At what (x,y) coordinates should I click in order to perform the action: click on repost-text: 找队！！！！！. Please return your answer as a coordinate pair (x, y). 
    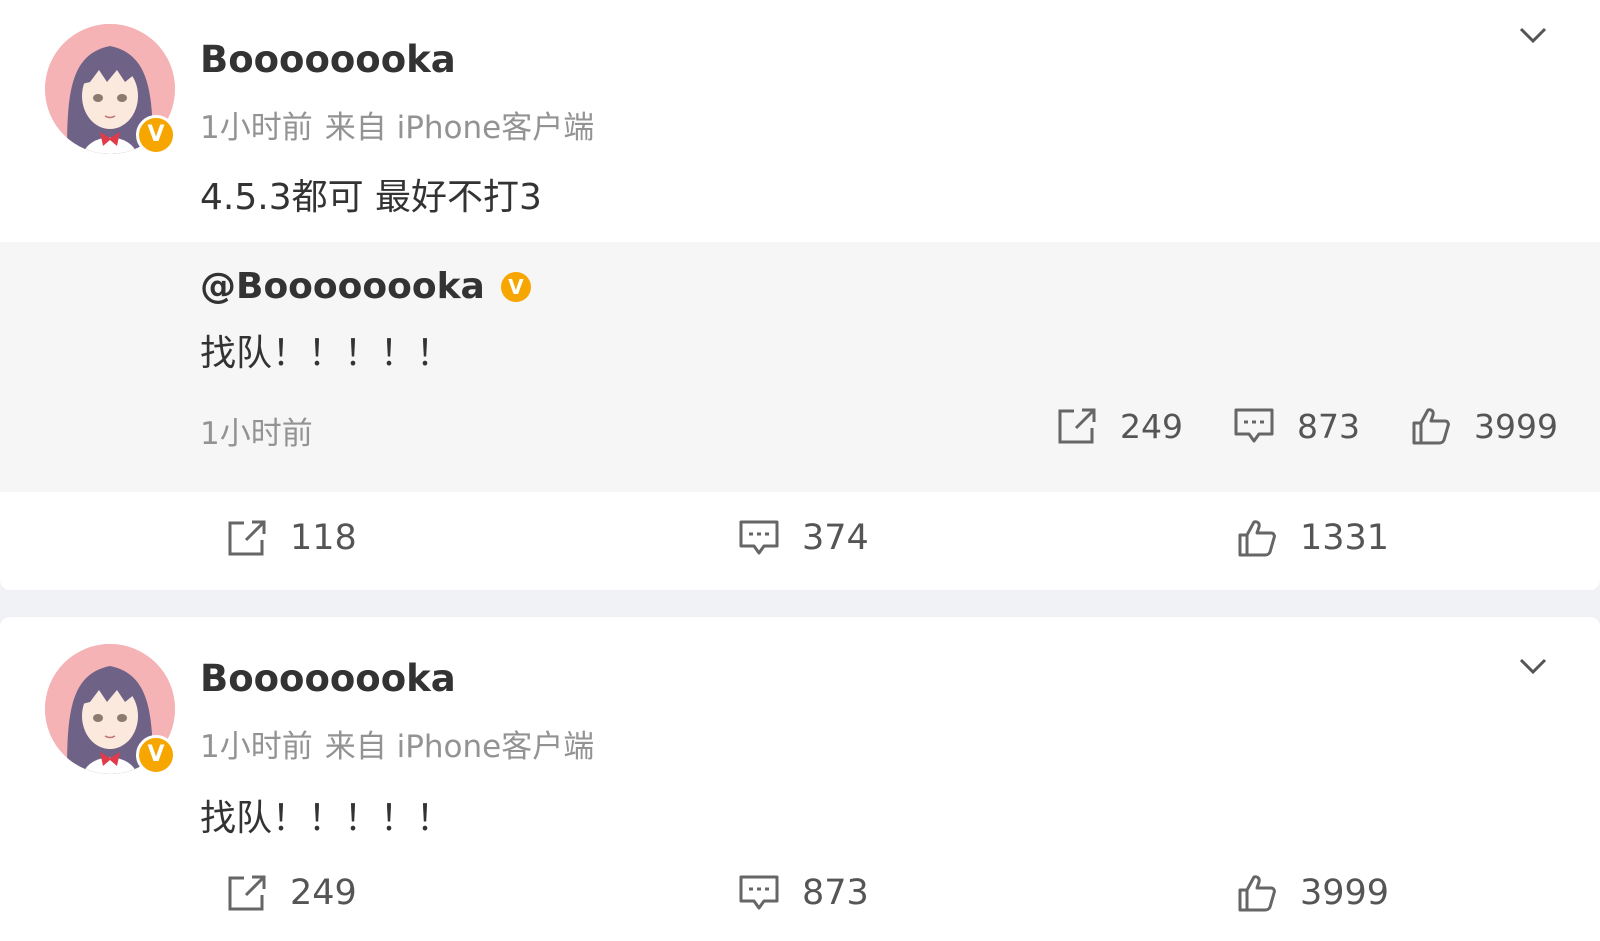
    Looking at the image, I should click on (326, 353).